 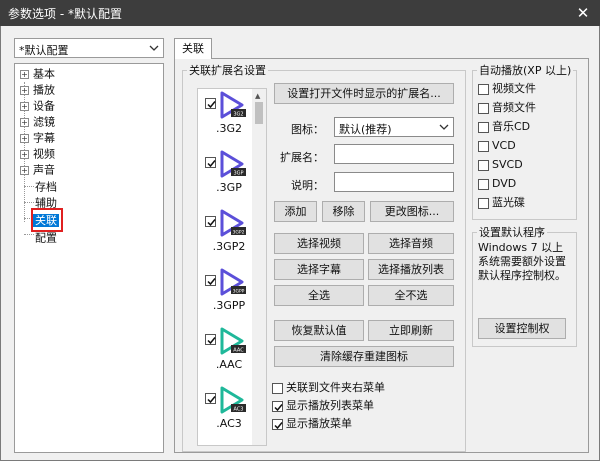 I want to click on group-title: 关联扩展名设置, so click(x=227, y=70).